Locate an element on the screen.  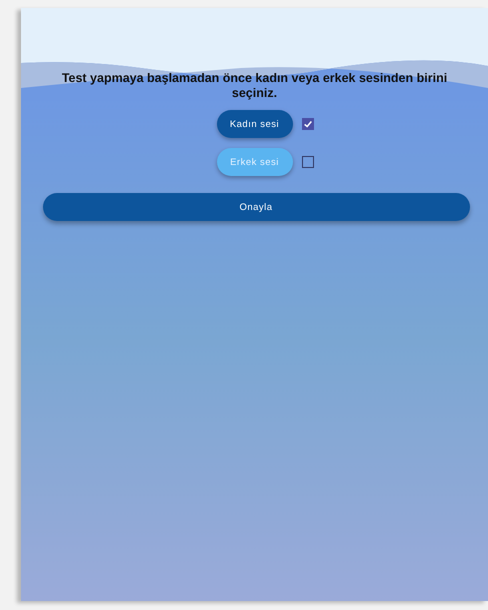
confirm-button: Onayla is located at coordinates (256, 207).